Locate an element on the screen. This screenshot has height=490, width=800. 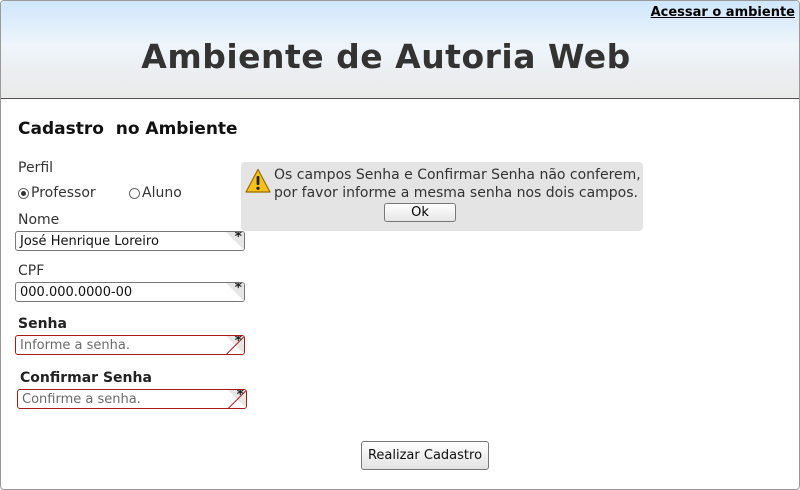
senha-field: Informe a senha. * is located at coordinates (130, 345).